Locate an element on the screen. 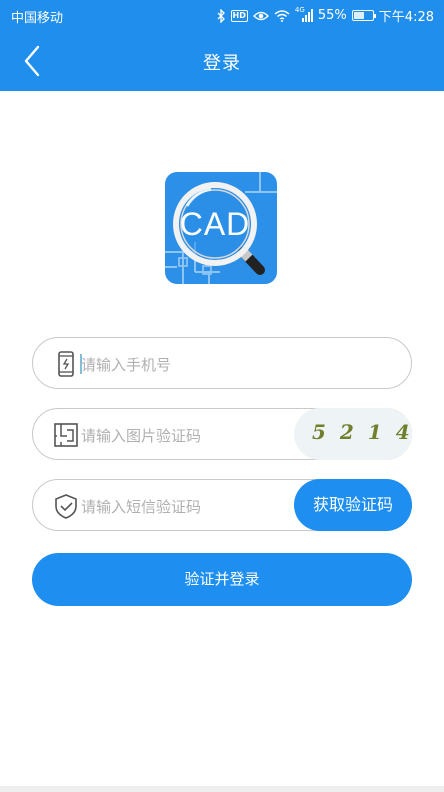  shield-icon is located at coordinates (66, 506).